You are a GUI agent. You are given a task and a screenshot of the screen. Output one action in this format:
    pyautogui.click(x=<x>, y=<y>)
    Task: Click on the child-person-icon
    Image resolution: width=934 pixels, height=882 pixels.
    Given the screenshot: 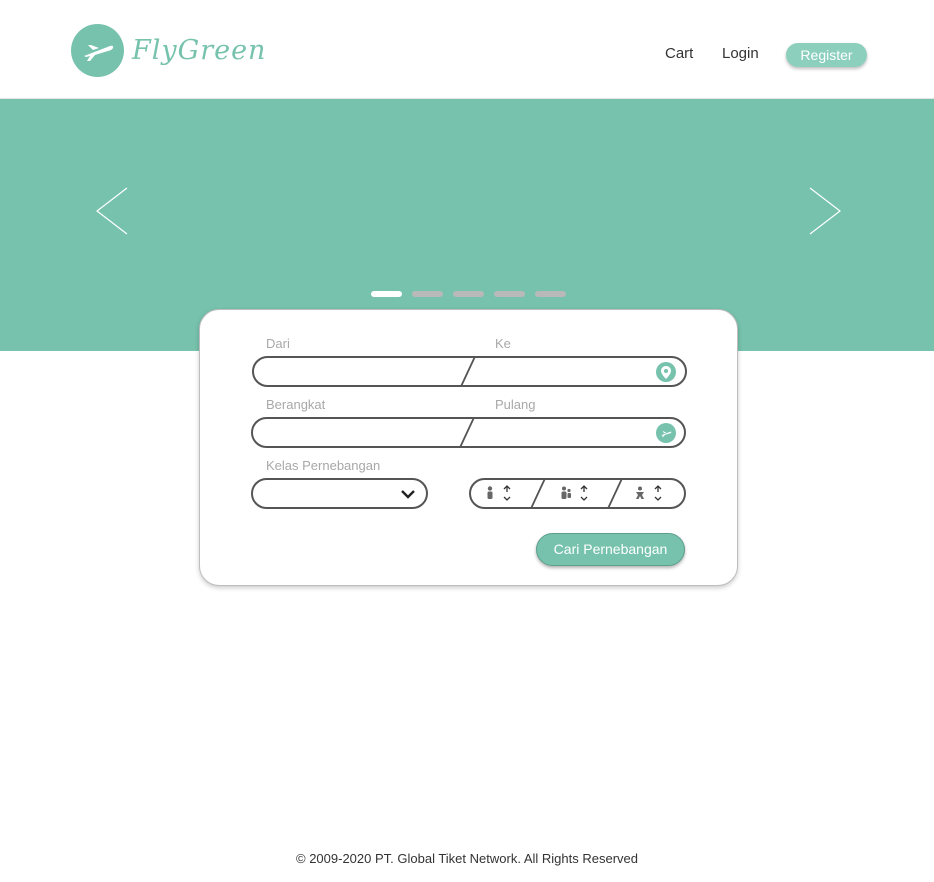 What is the action you would take?
    pyautogui.click(x=566, y=492)
    